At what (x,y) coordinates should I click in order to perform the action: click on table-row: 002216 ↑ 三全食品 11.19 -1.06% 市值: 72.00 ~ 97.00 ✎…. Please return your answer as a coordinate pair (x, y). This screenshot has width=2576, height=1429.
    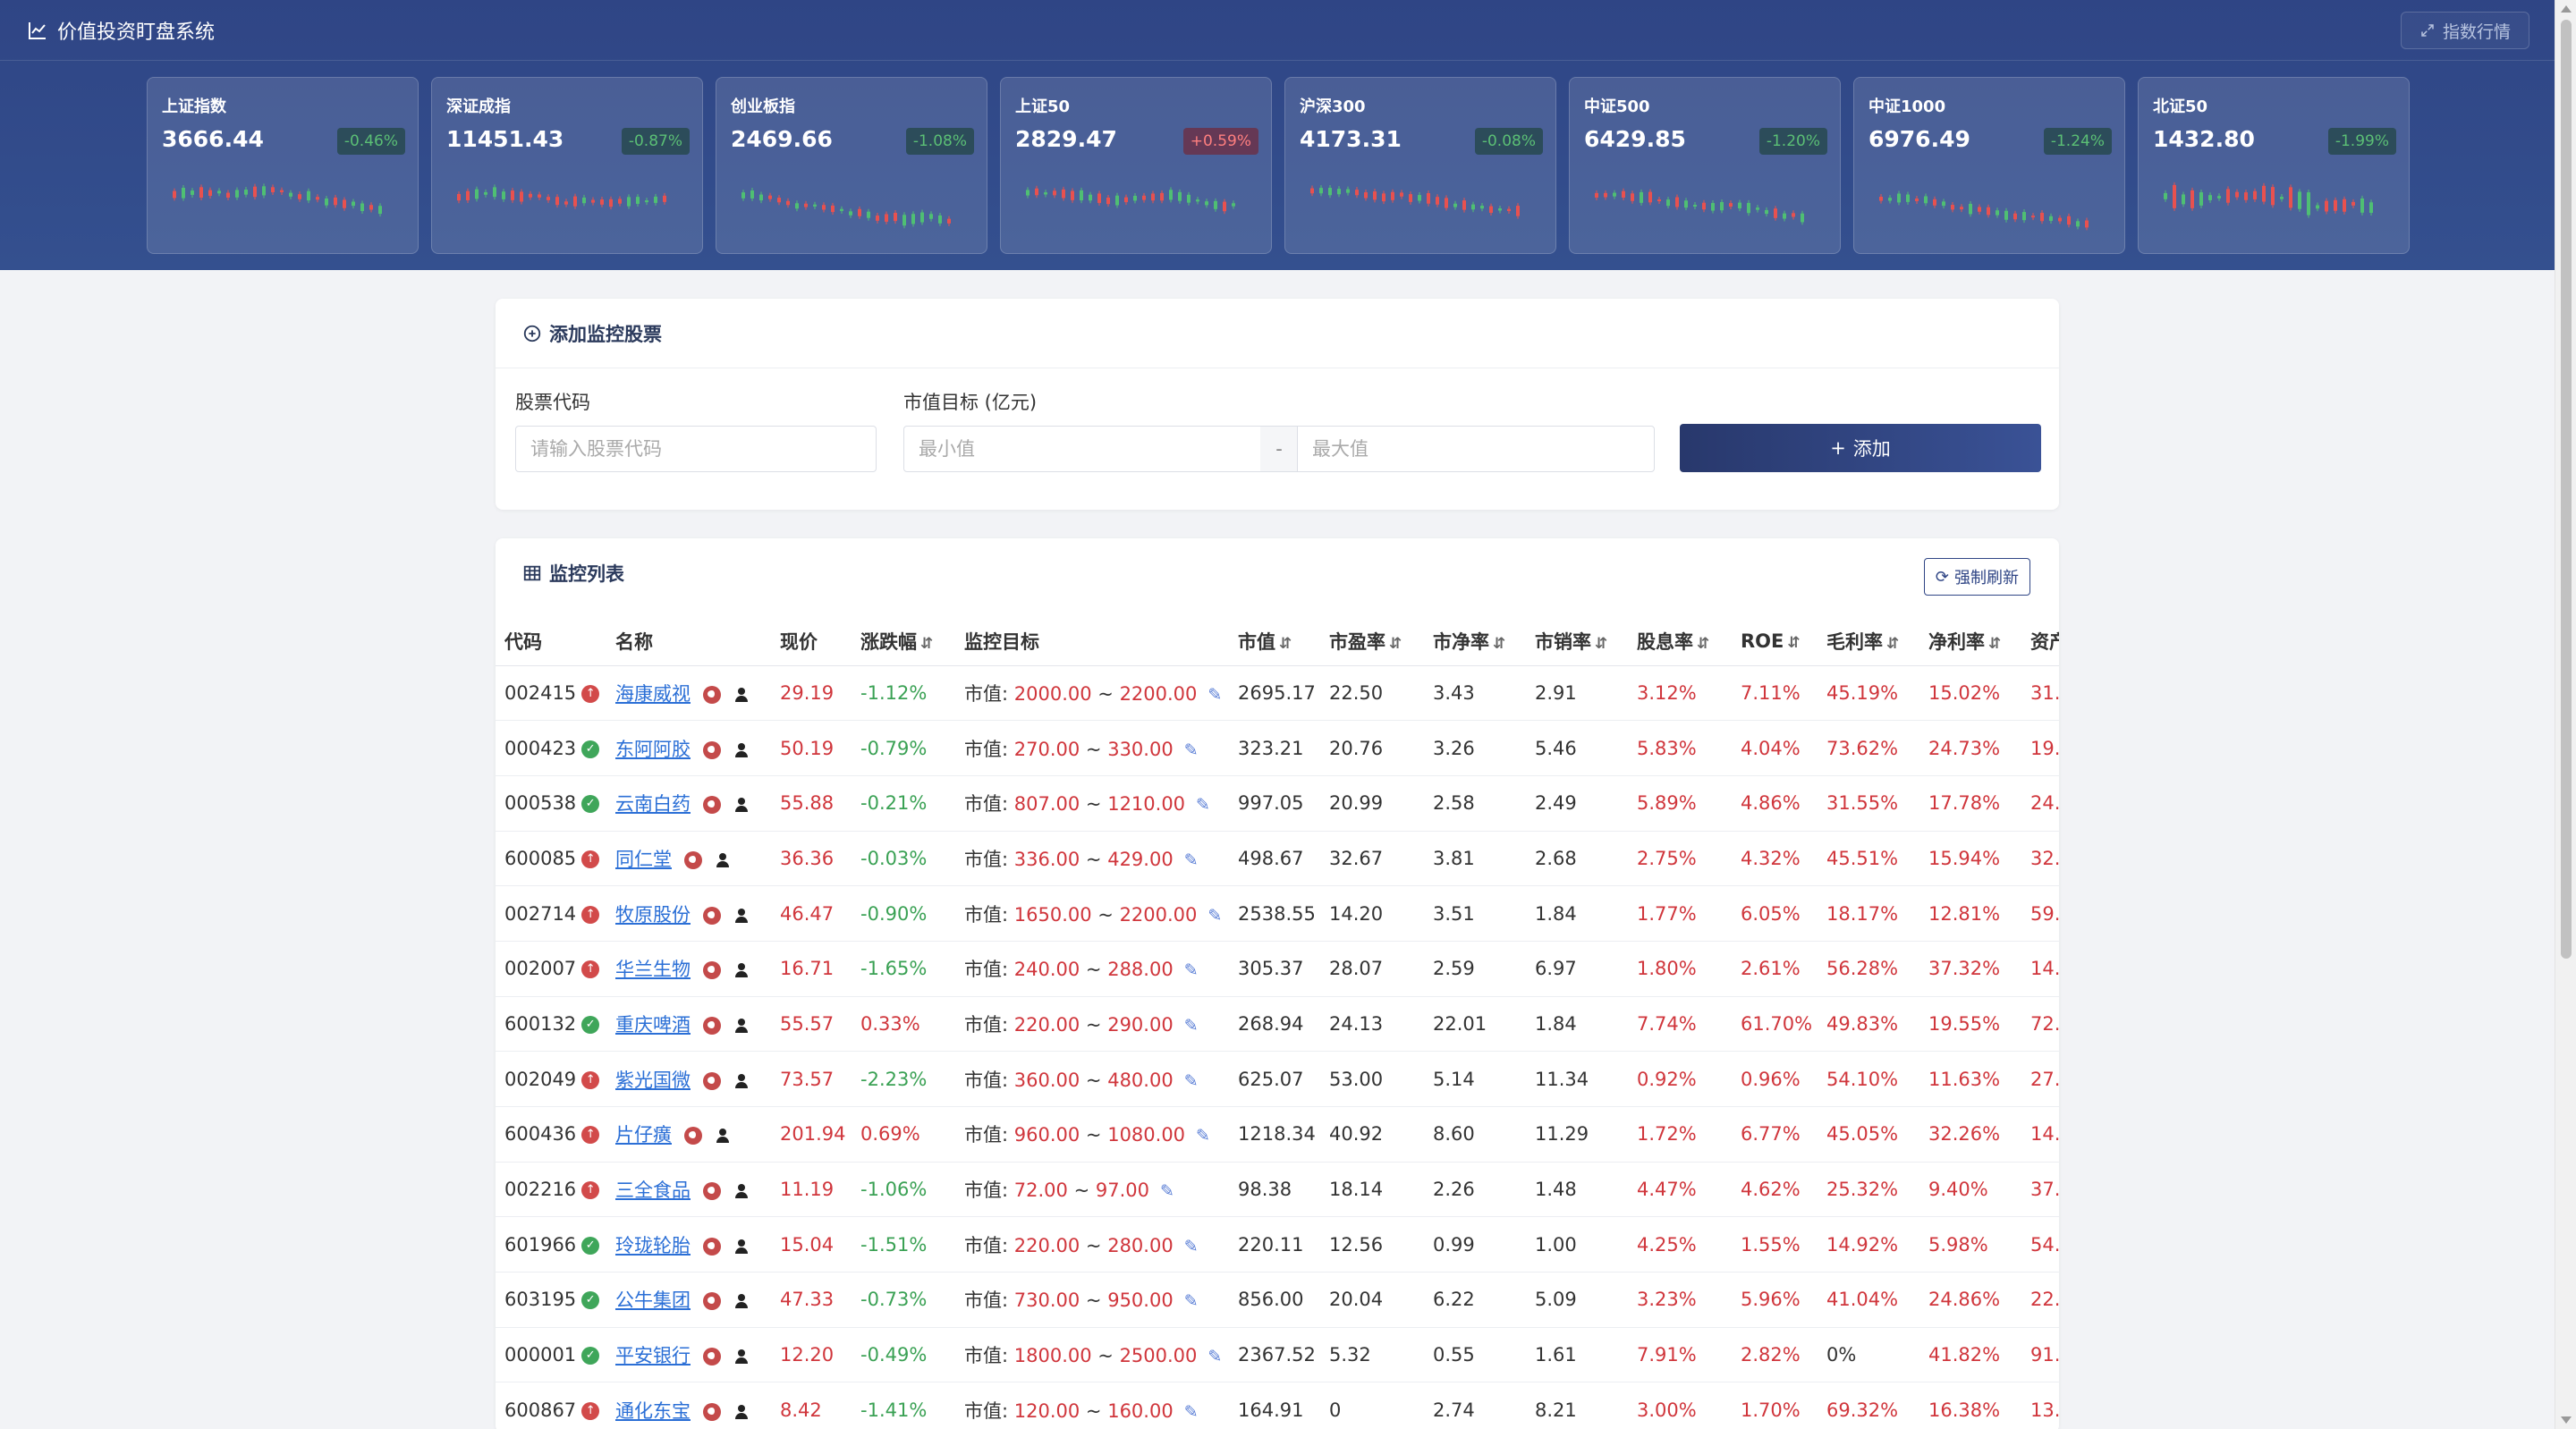
    Looking at the image, I should click on (1277, 1190).